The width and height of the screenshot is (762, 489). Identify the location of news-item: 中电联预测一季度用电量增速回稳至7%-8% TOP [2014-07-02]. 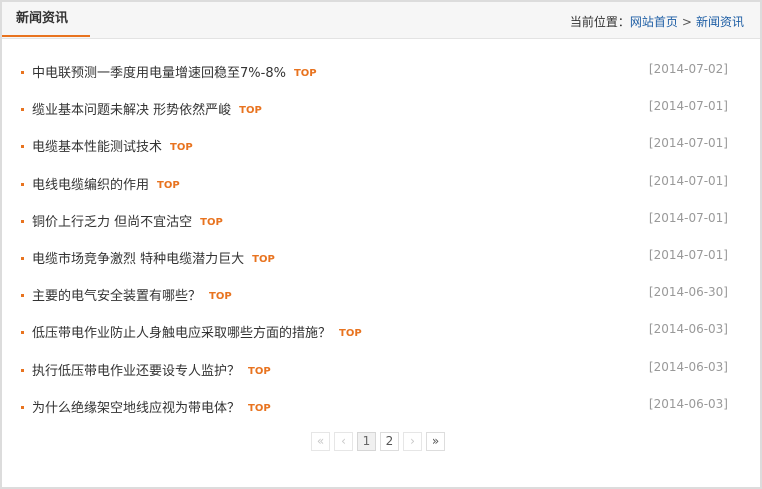
(381, 73).